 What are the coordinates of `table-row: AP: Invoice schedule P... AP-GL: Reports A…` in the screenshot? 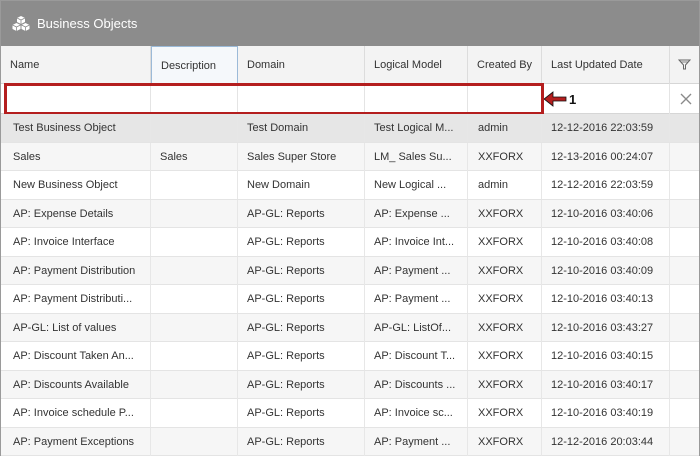 It's located at (350, 413).